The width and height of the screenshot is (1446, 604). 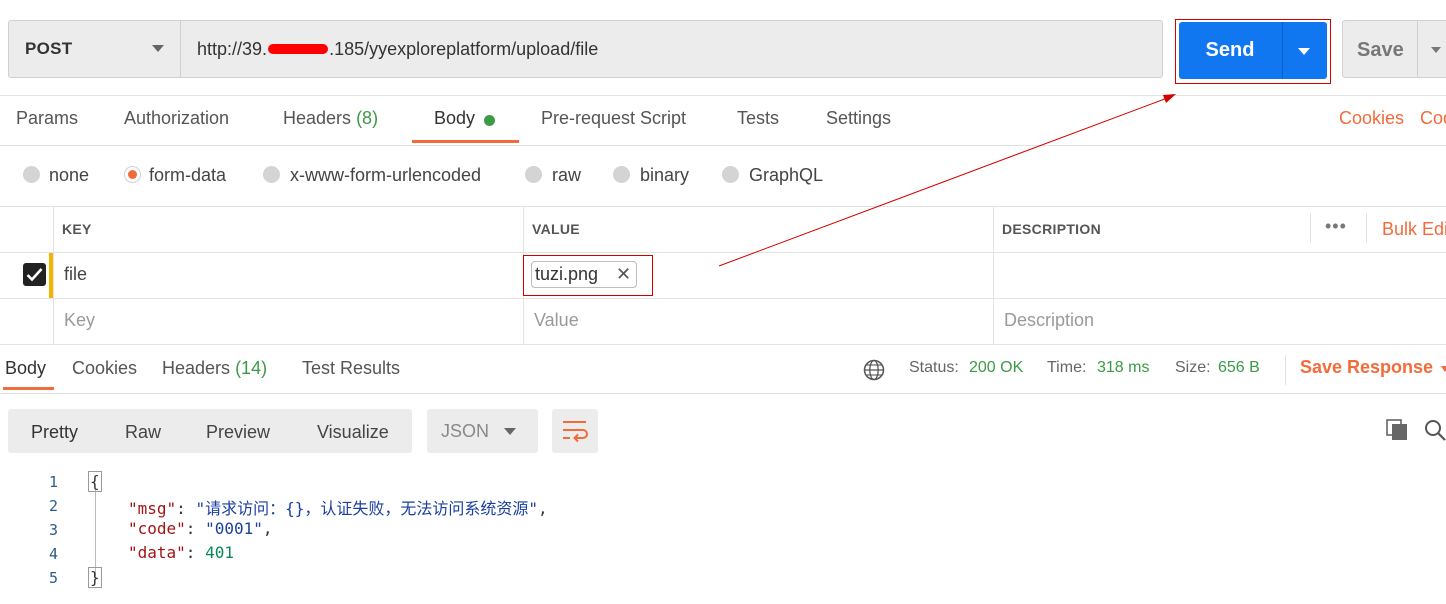 What do you see at coordinates (157, 552) in the screenshot?
I see `json-key: "data"` at bounding box center [157, 552].